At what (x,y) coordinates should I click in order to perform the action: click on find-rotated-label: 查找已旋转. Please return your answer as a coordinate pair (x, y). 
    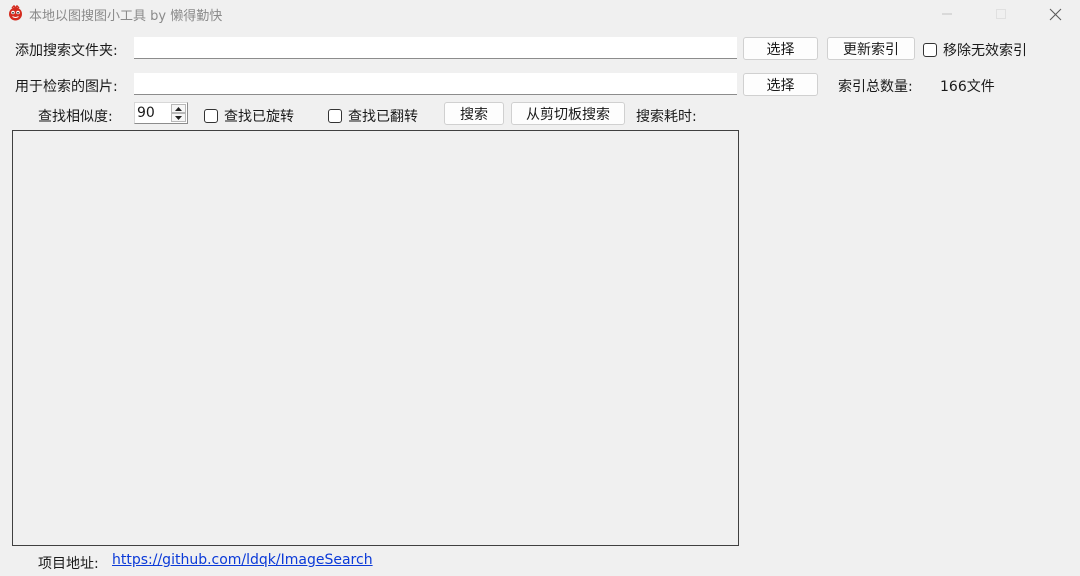
    Looking at the image, I should click on (259, 117).